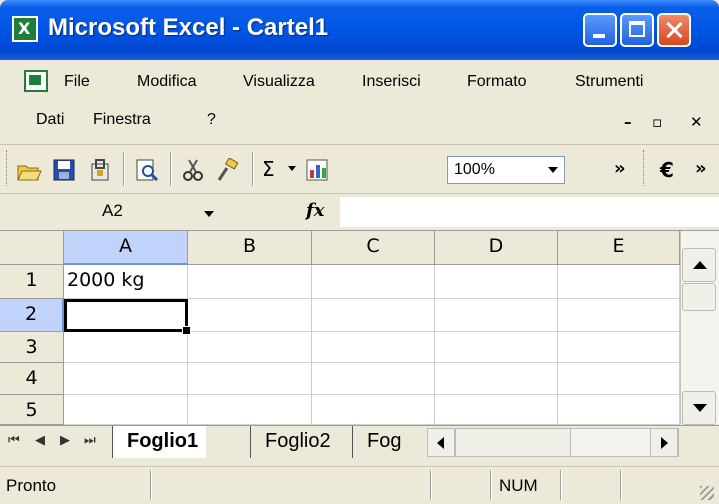 Image resolution: width=719 pixels, height=504 pixels. Describe the element at coordinates (619, 347) in the screenshot. I see `cell-e3` at that location.